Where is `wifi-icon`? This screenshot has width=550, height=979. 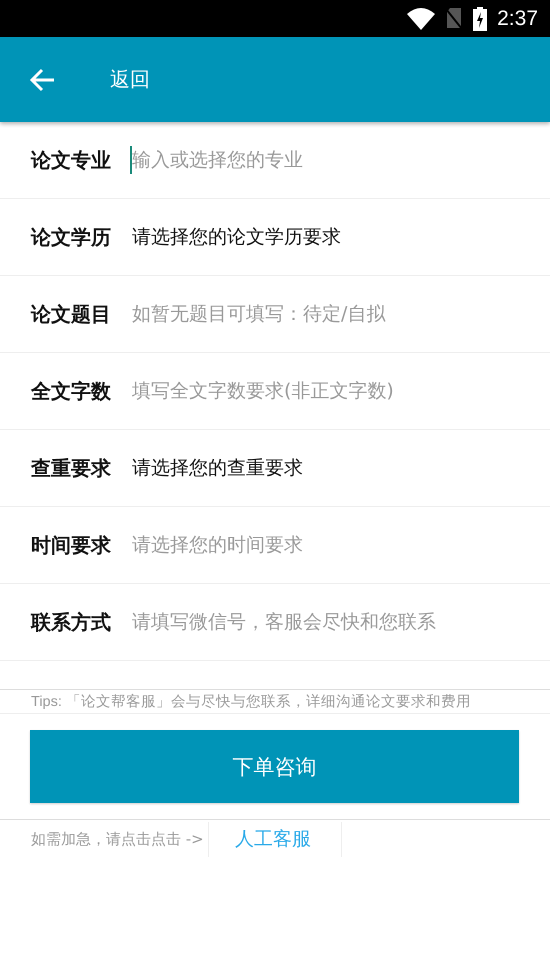 wifi-icon is located at coordinates (421, 19).